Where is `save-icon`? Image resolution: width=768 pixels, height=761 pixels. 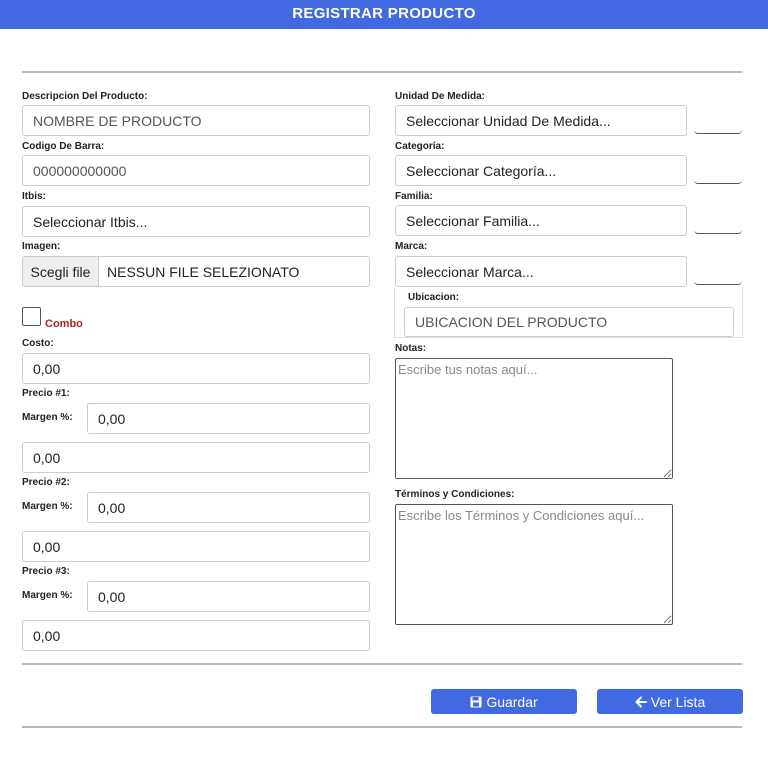
save-icon is located at coordinates (476, 702).